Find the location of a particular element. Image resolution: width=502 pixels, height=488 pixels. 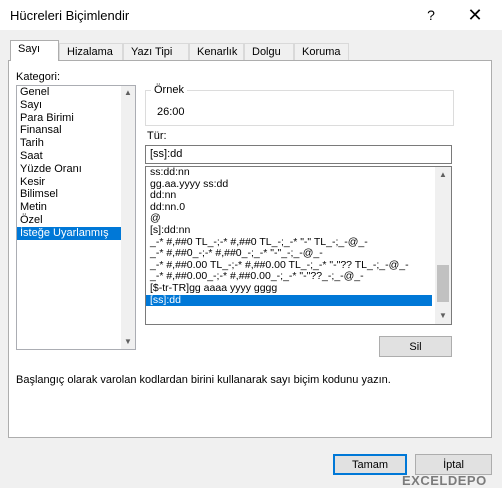

tab-yazi-tipi: Yazı Tipi is located at coordinates (156, 51).